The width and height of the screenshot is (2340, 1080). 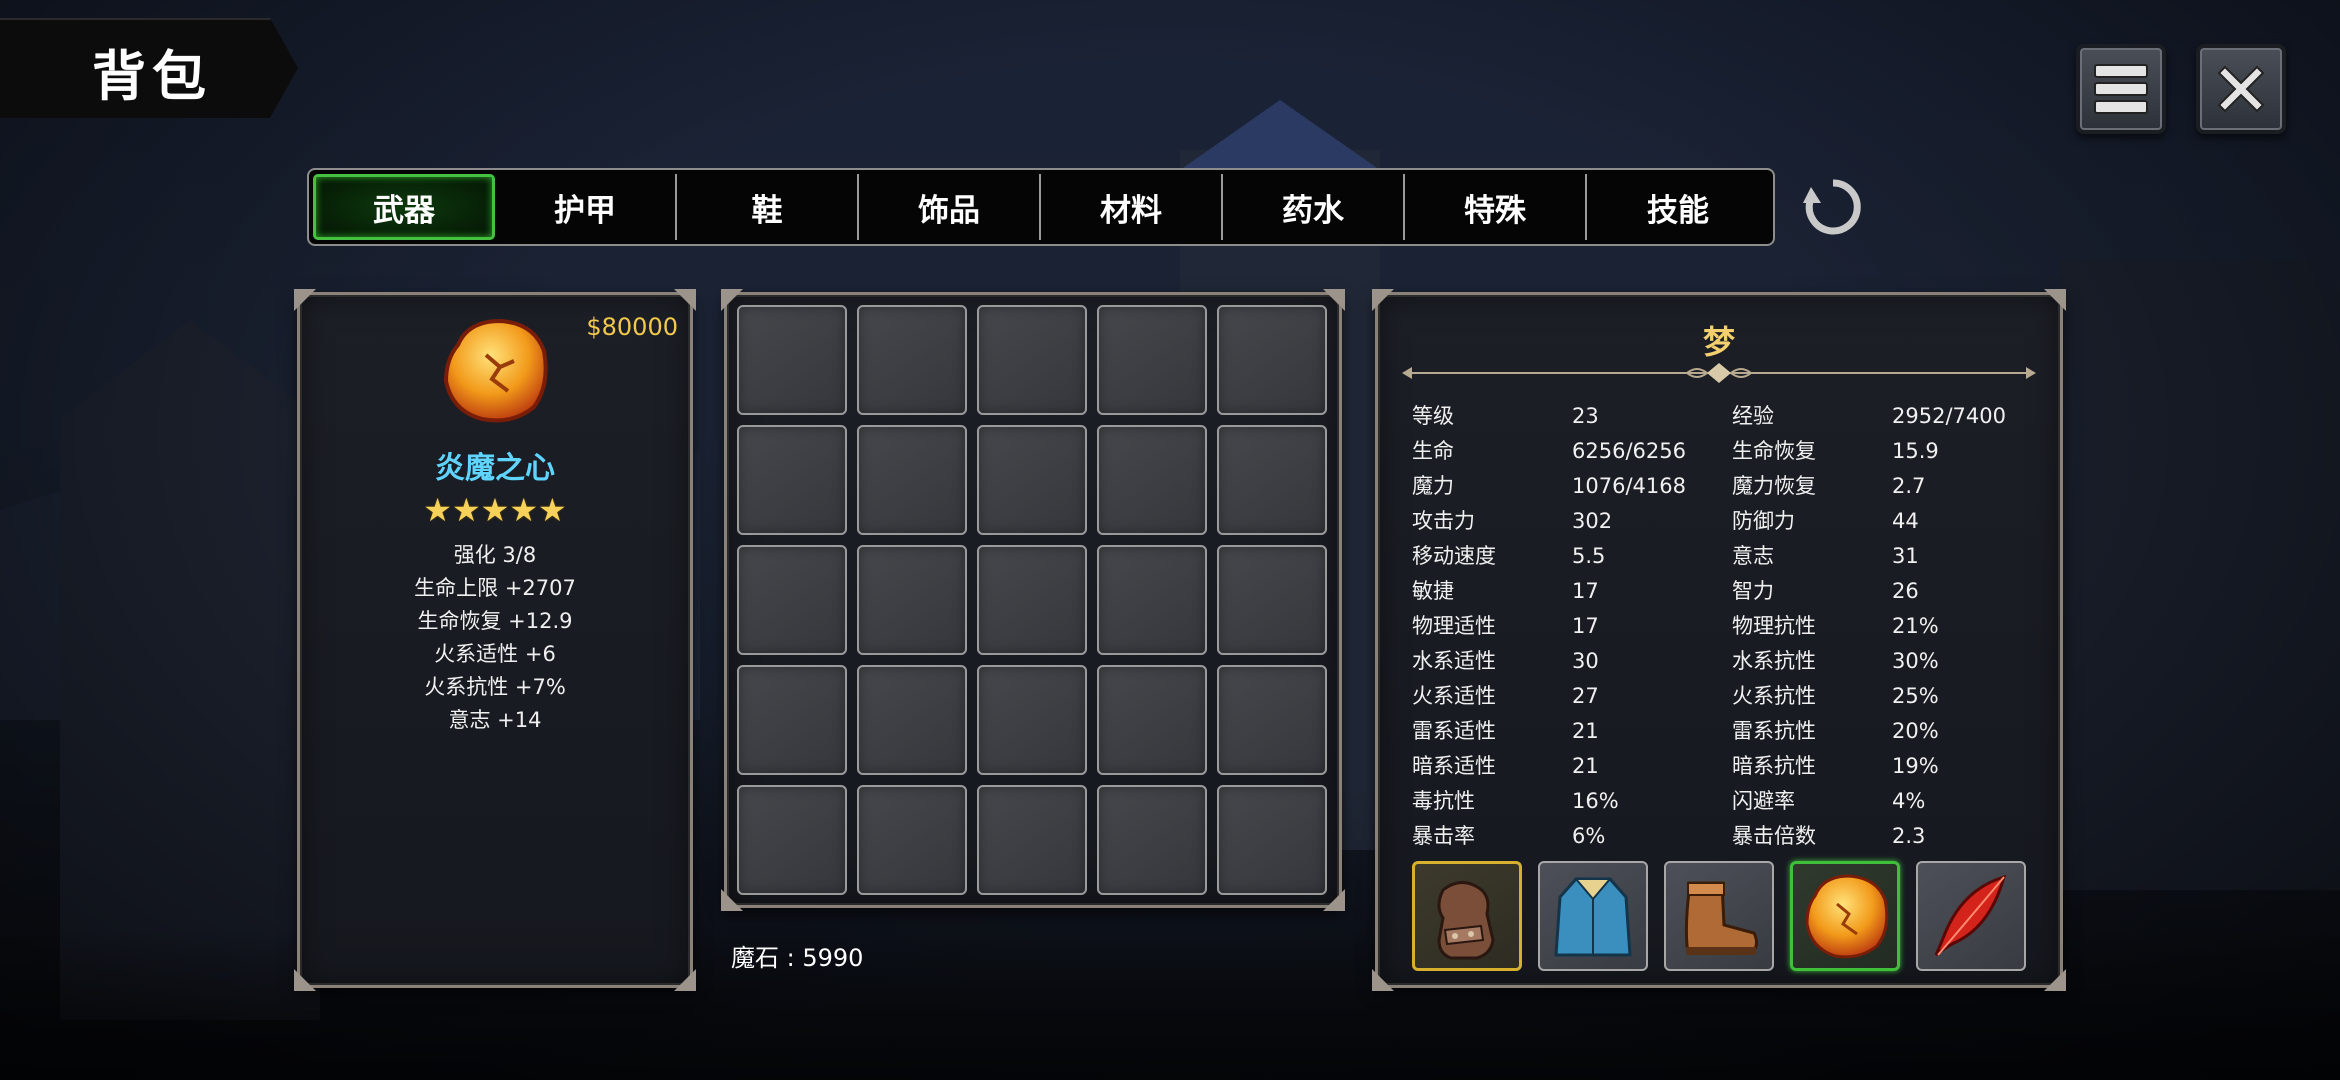 I want to click on character-name: 梦, so click(x=1718, y=342).